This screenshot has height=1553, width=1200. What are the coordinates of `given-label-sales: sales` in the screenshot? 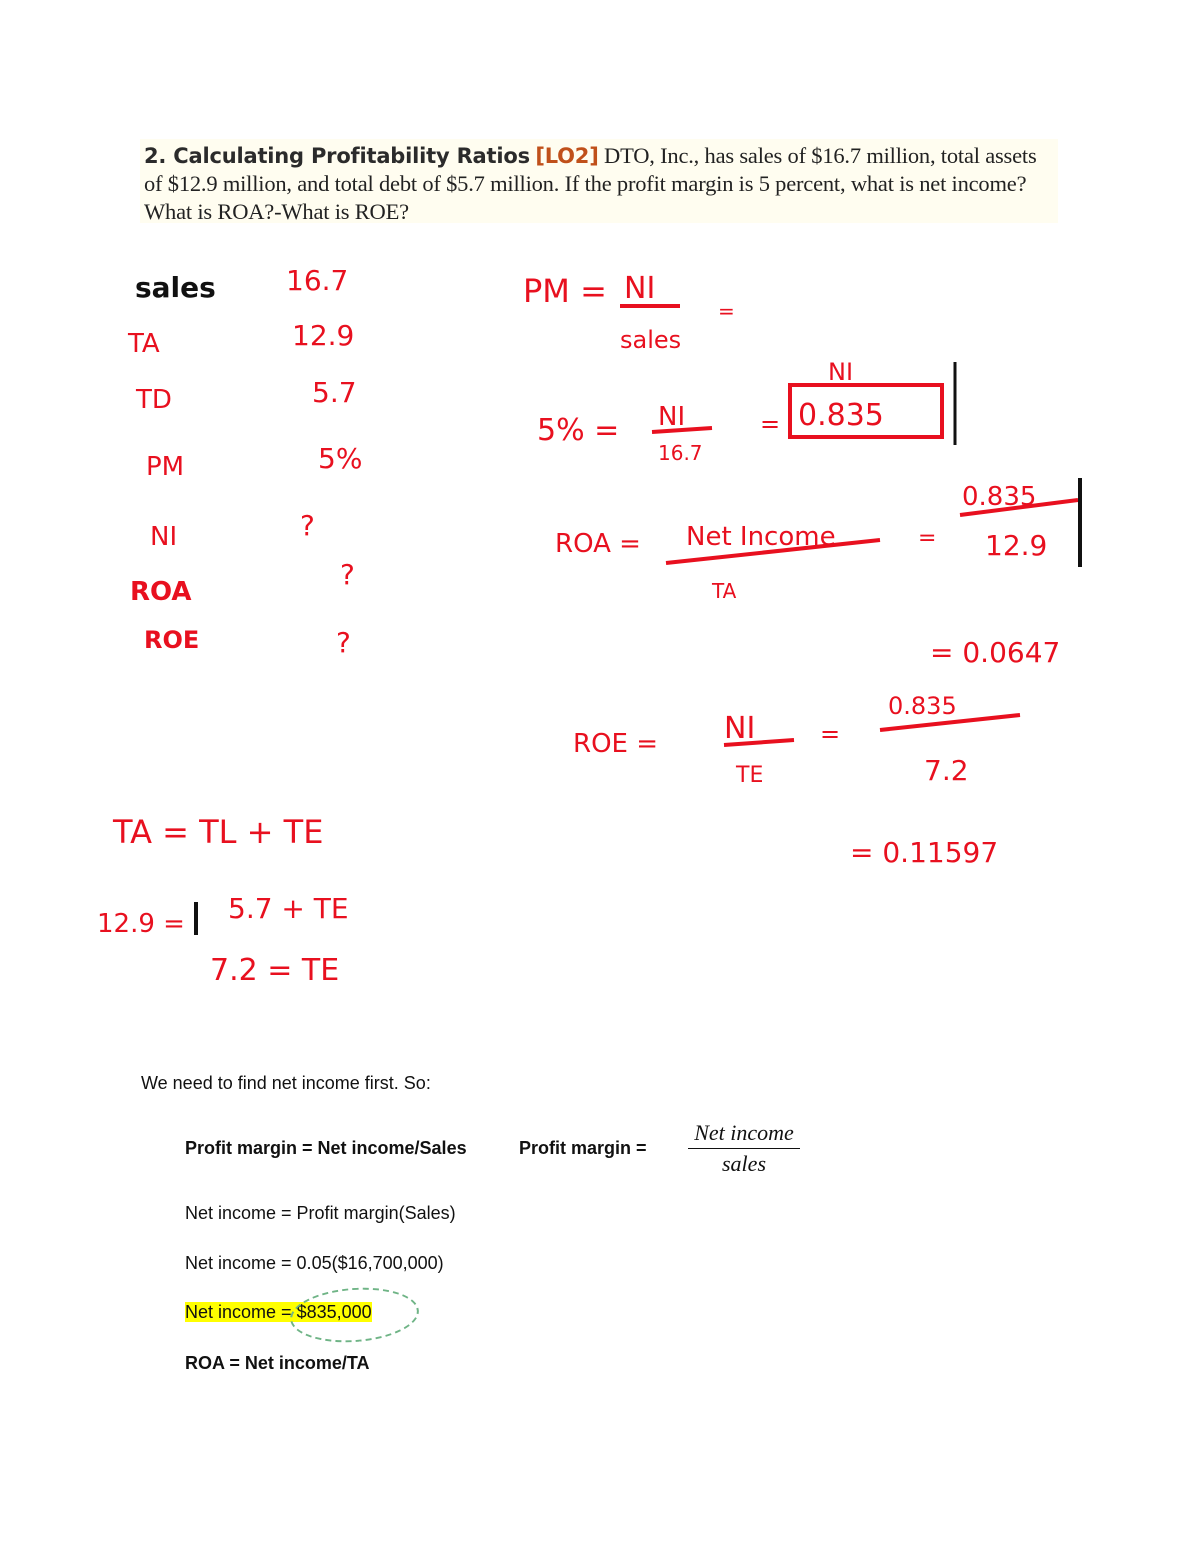 It's located at (175, 287).